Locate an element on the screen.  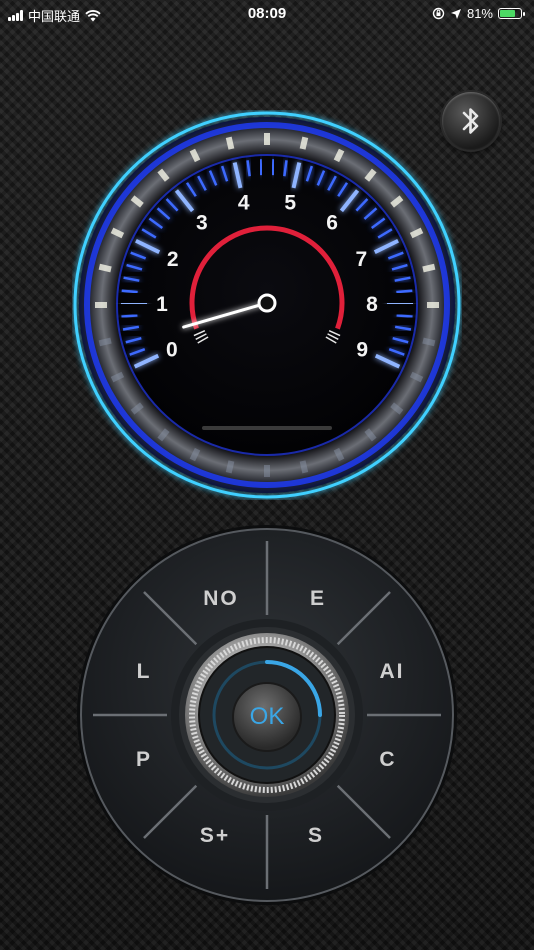
battery-icon is located at coordinates (511, 13).